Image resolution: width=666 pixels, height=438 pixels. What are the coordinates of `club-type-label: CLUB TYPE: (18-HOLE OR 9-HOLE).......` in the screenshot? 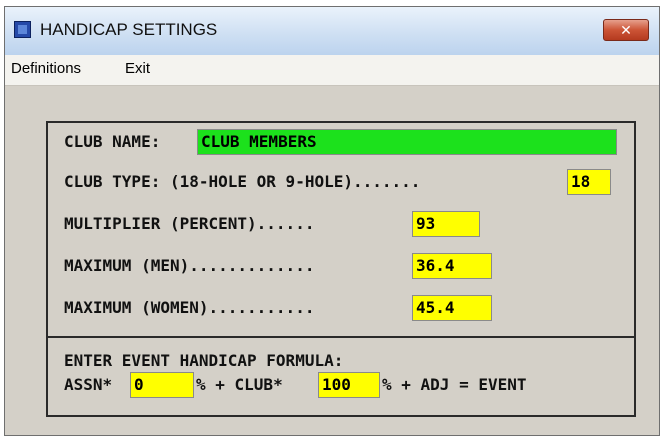 It's located at (242, 181).